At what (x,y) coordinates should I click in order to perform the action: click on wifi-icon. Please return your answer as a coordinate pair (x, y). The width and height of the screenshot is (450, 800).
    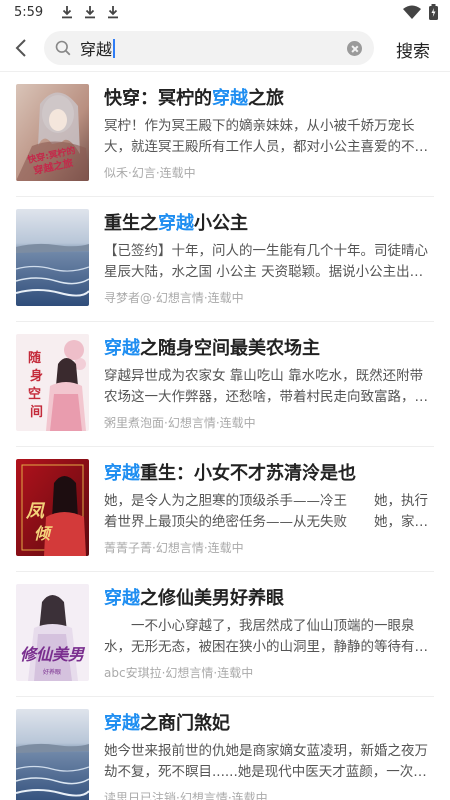
    Looking at the image, I should click on (412, 14).